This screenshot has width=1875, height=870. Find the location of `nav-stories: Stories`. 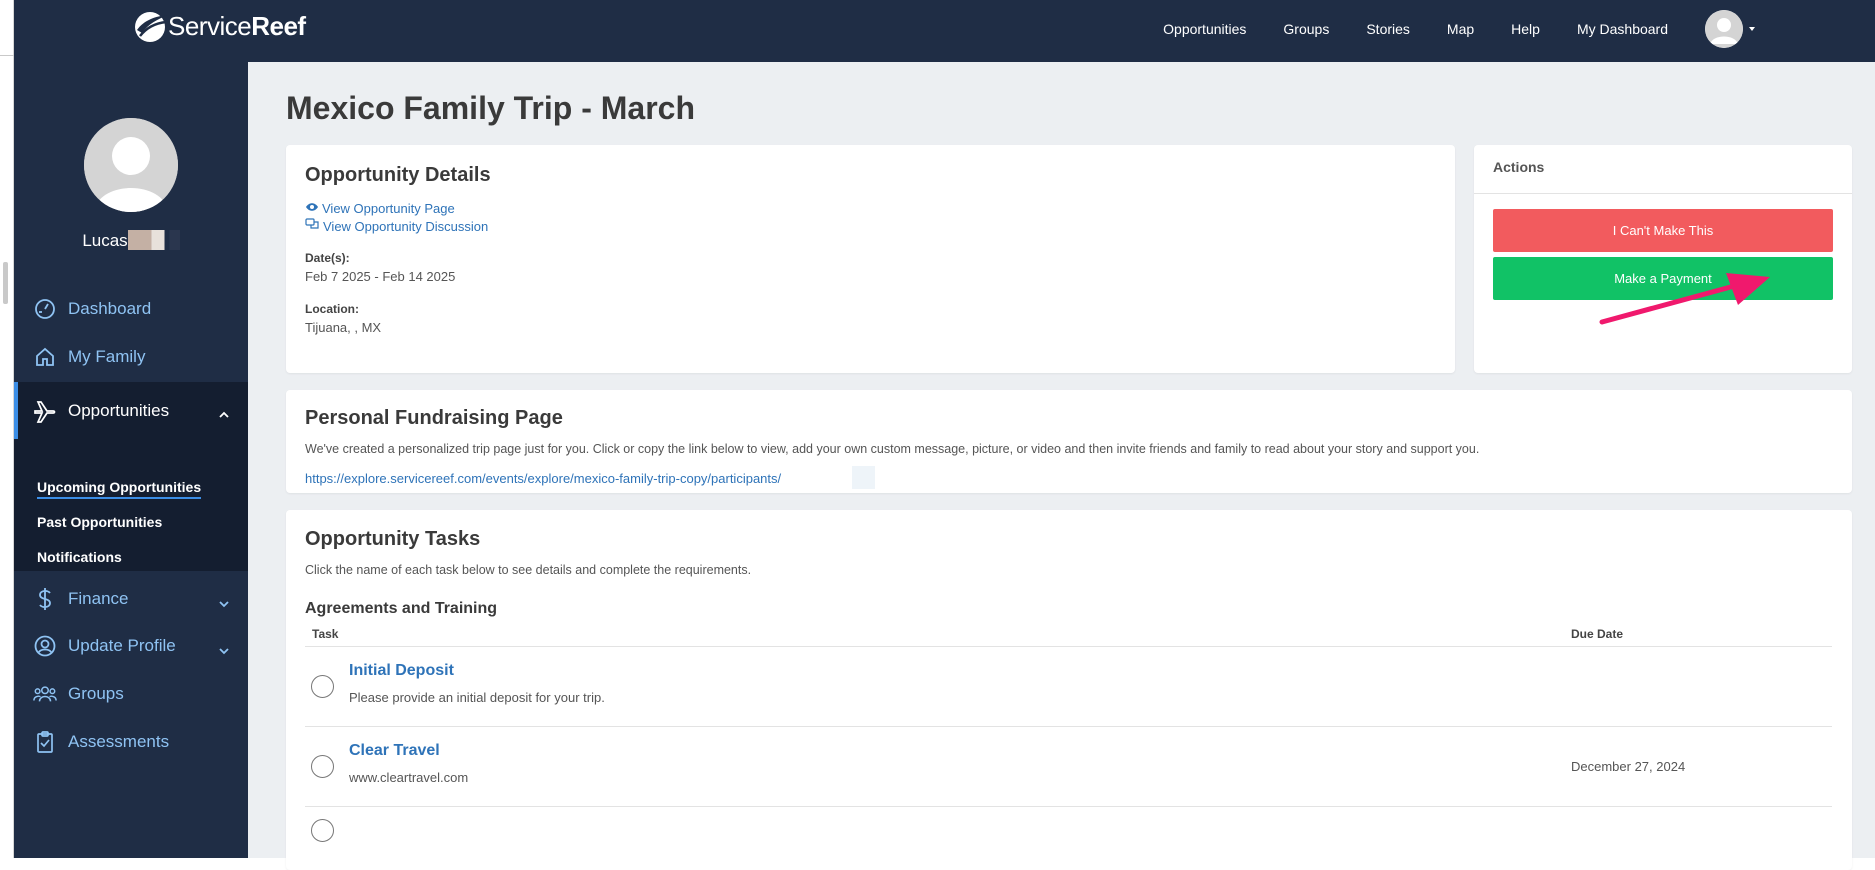

nav-stories: Stories is located at coordinates (1388, 29).